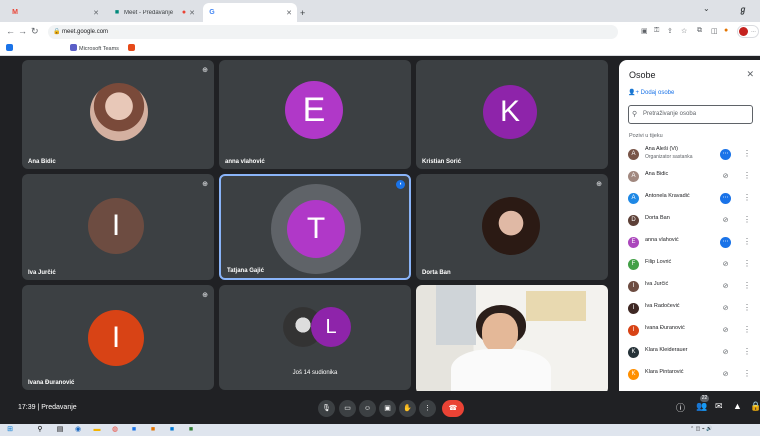 Image resolution: width=760 pixels, height=436 pixels. Describe the element at coordinates (689, 178) in the screenshot. I see `participant-row: A Ana Bidic ⊘ ⋮` at that location.